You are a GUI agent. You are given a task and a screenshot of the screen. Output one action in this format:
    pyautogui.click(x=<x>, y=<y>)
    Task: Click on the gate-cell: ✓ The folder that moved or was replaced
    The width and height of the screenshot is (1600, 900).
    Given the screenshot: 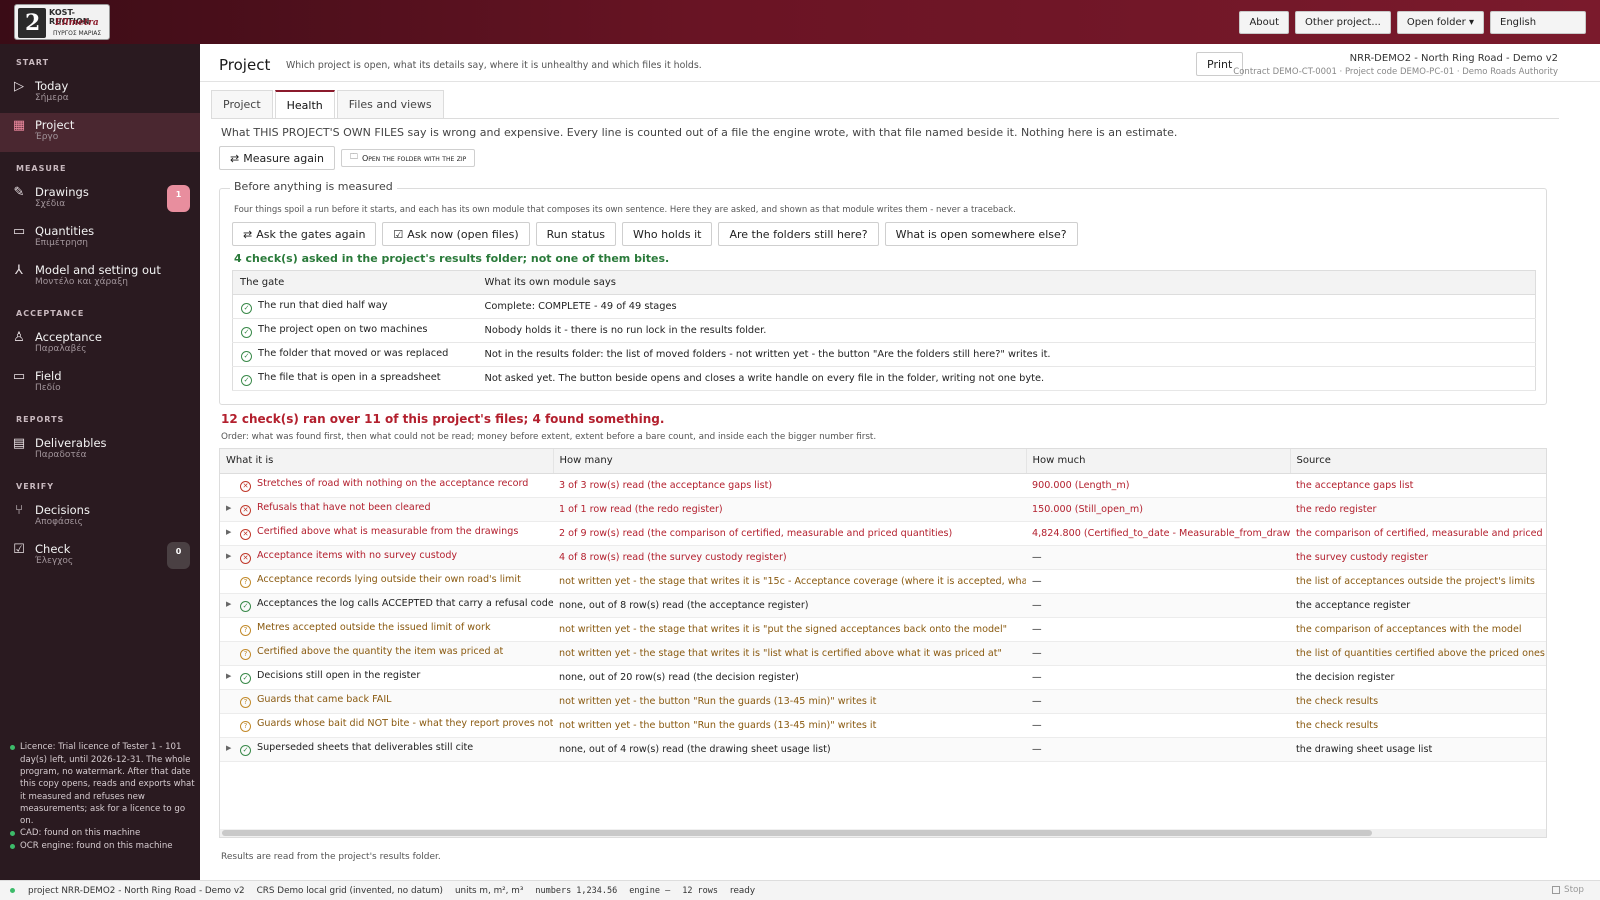 What is the action you would take?
    pyautogui.click(x=355, y=354)
    